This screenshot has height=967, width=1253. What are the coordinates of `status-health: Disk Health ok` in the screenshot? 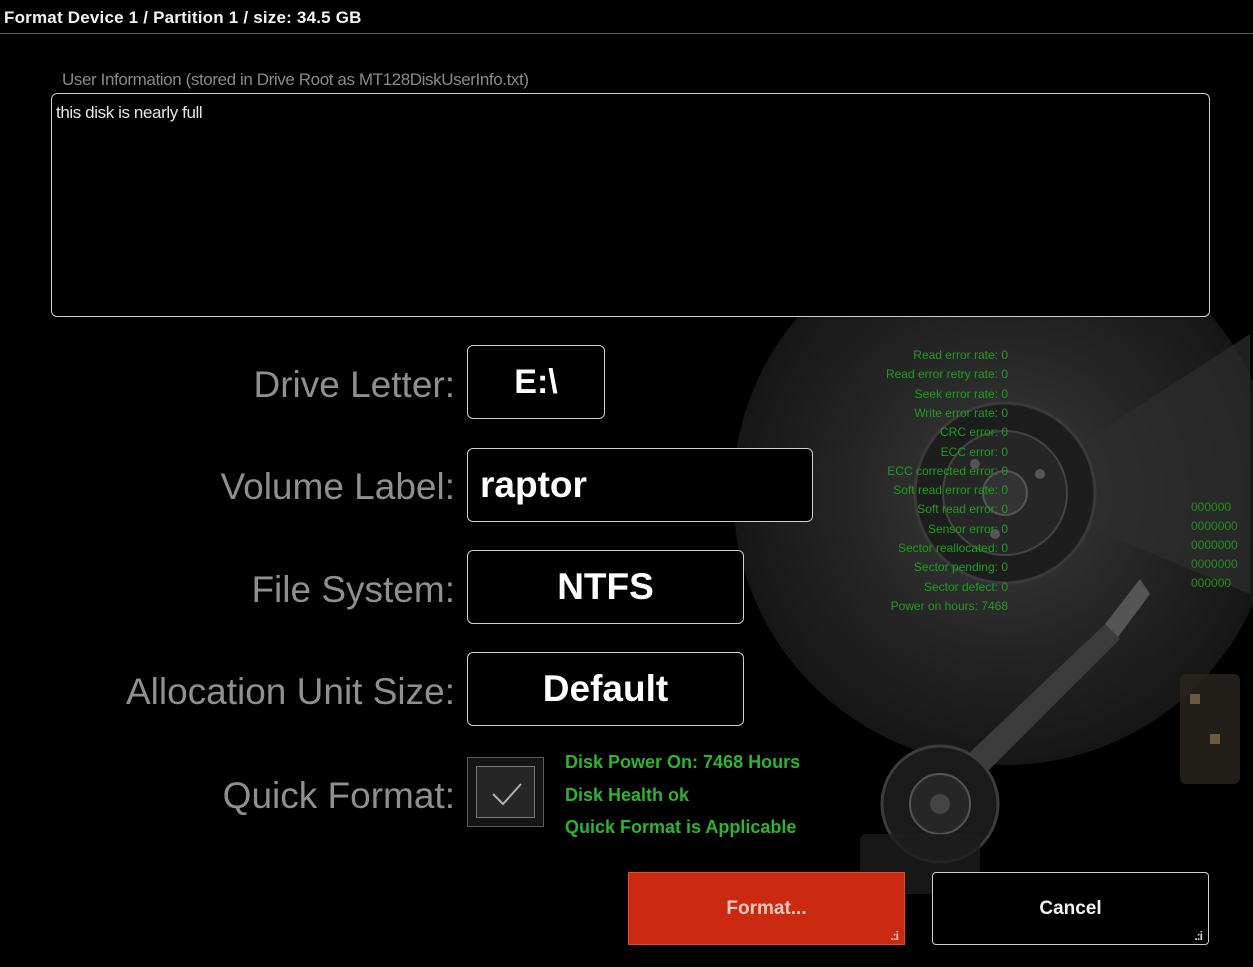 It's located at (627, 795).